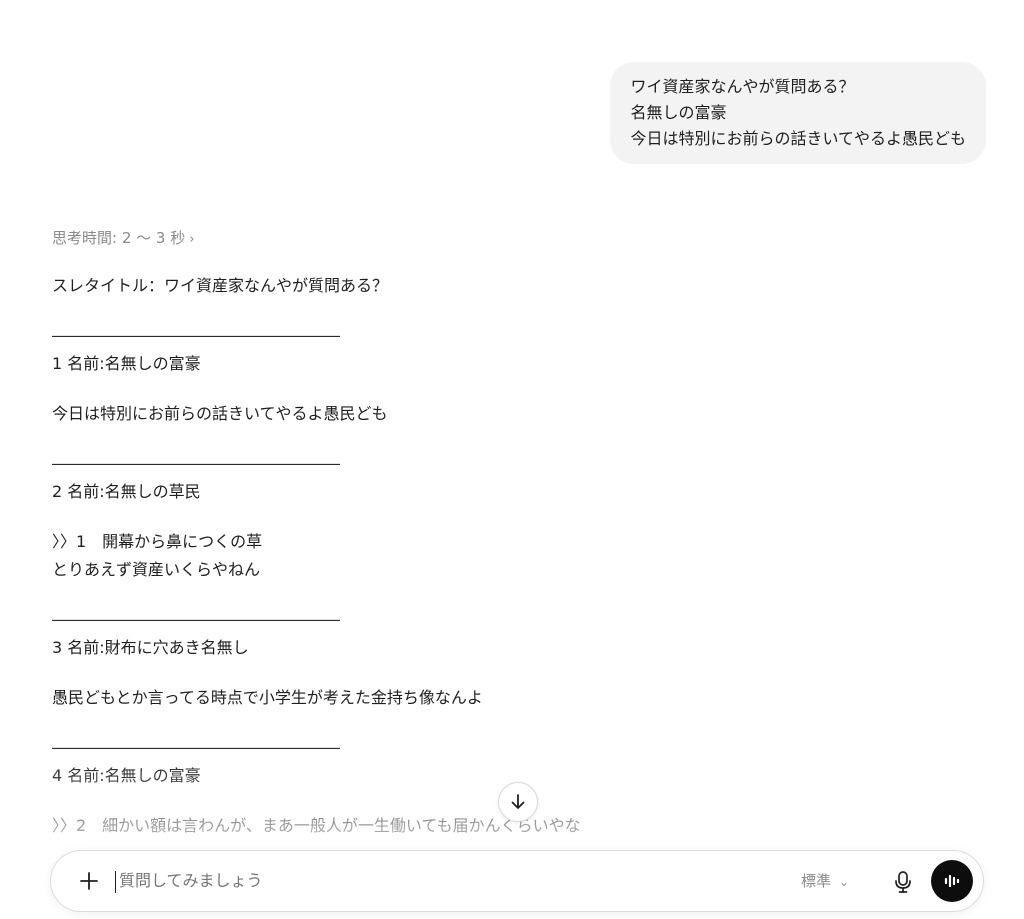 The width and height of the screenshot is (1024, 919). Describe the element at coordinates (115, 882) in the screenshot. I see `text-cursor` at that location.